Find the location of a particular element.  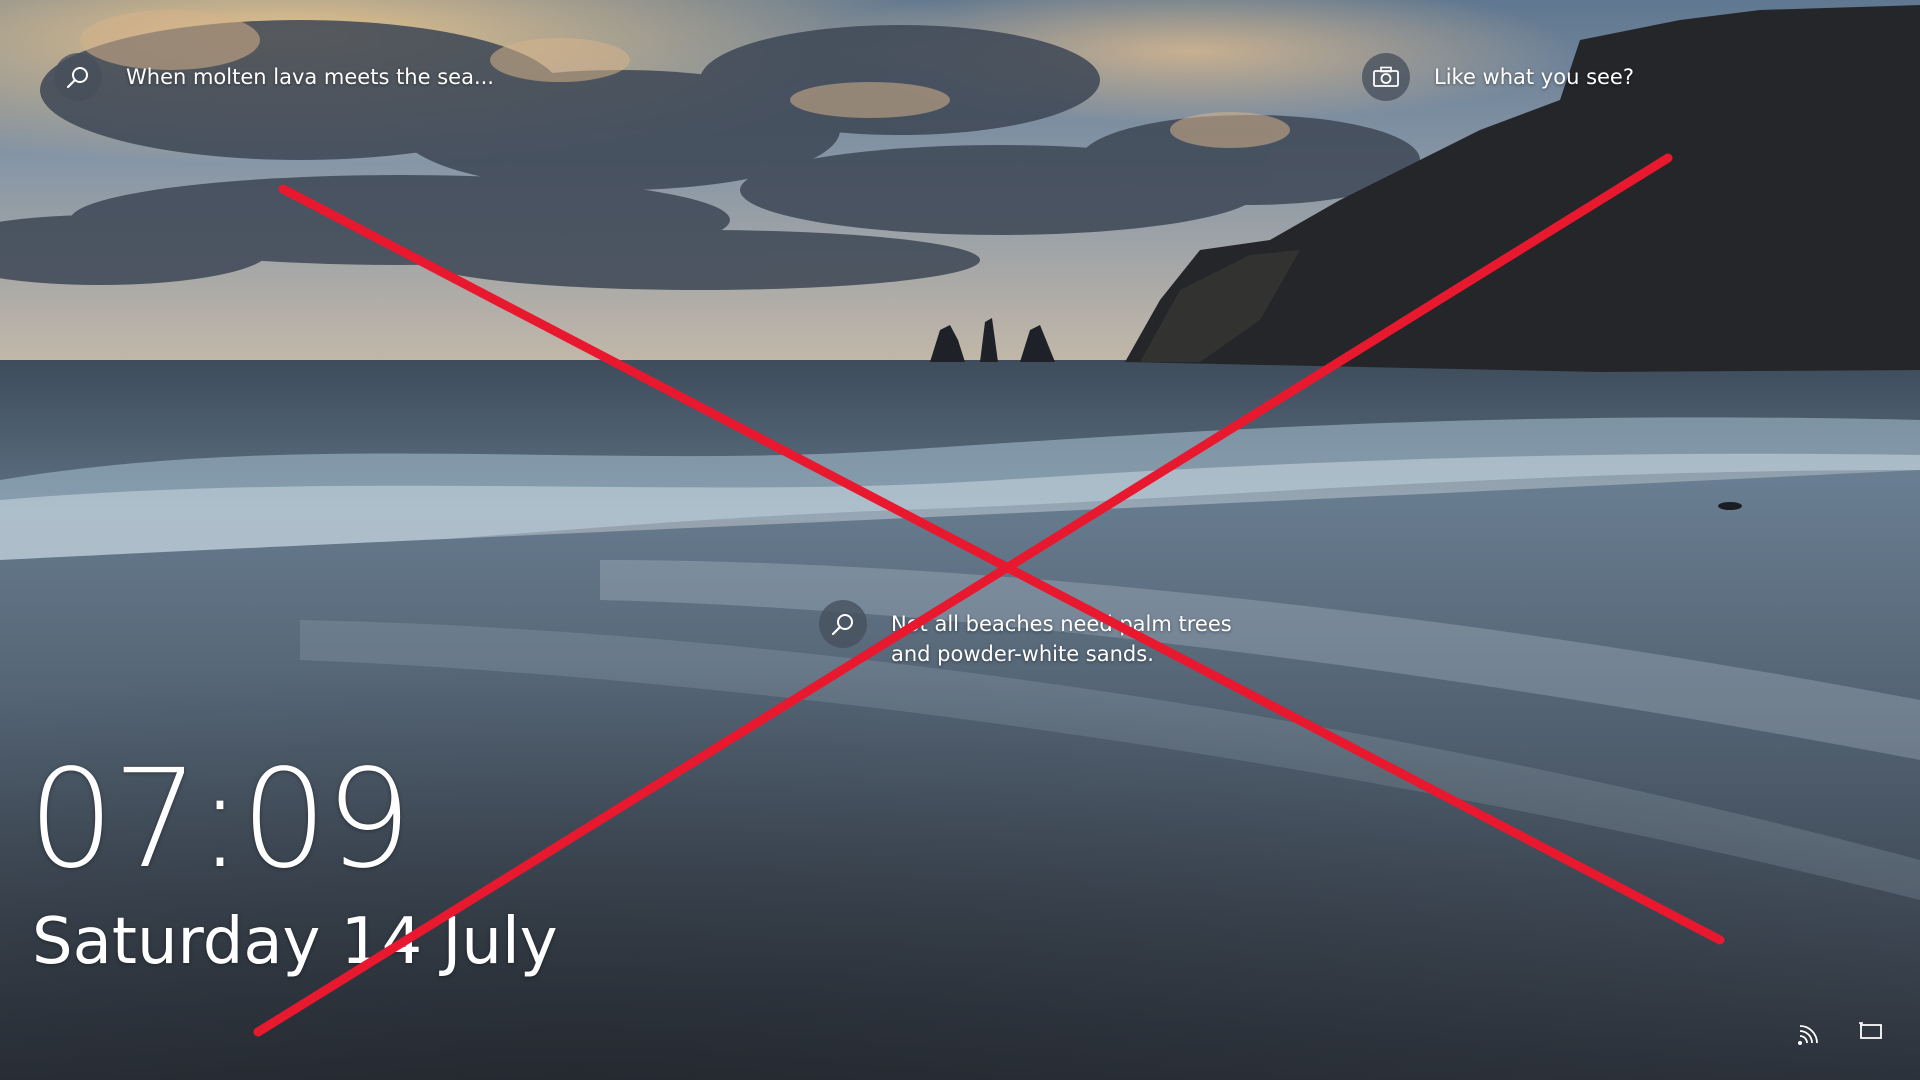

lock-screen-time: 07:09 is located at coordinates (220, 820).